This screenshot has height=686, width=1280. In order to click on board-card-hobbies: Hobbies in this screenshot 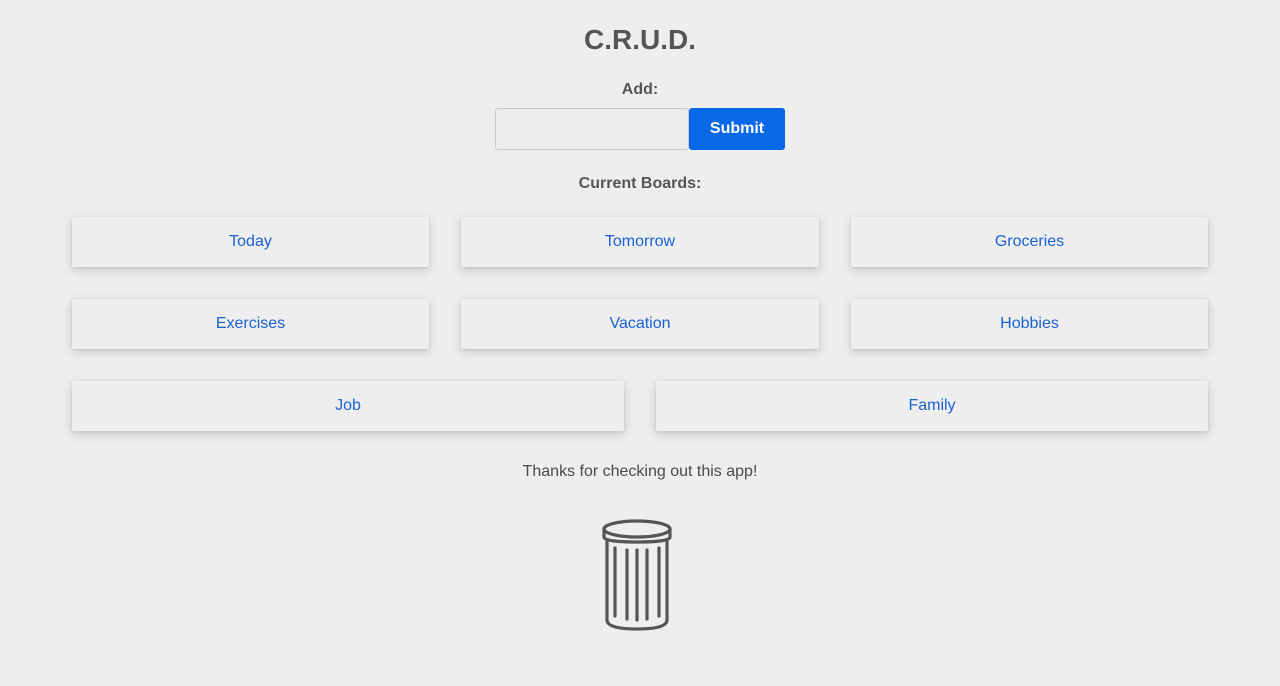, I will do `click(1029, 324)`.